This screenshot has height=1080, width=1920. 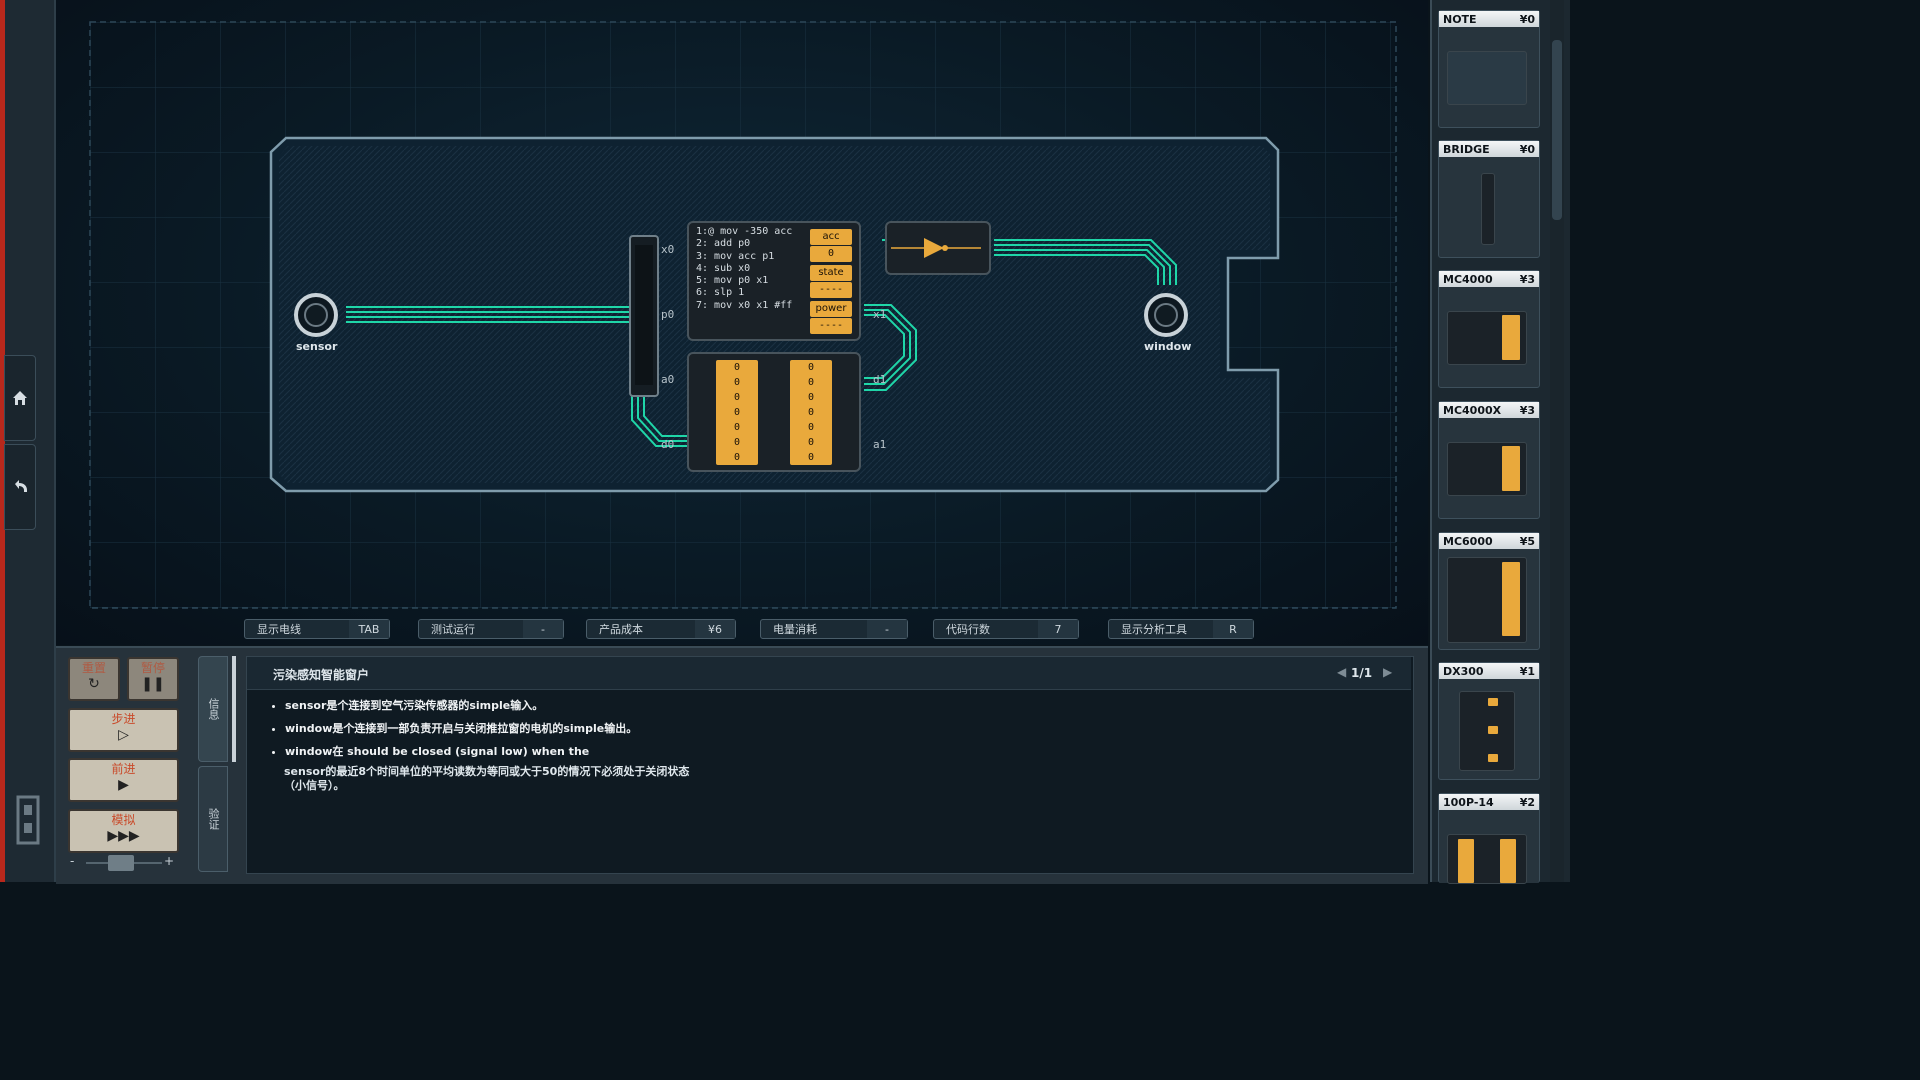 What do you see at coordinates (94, 684) in the screenshot?
I see `reset-icon: ↻` at bounding box center [94, 684].